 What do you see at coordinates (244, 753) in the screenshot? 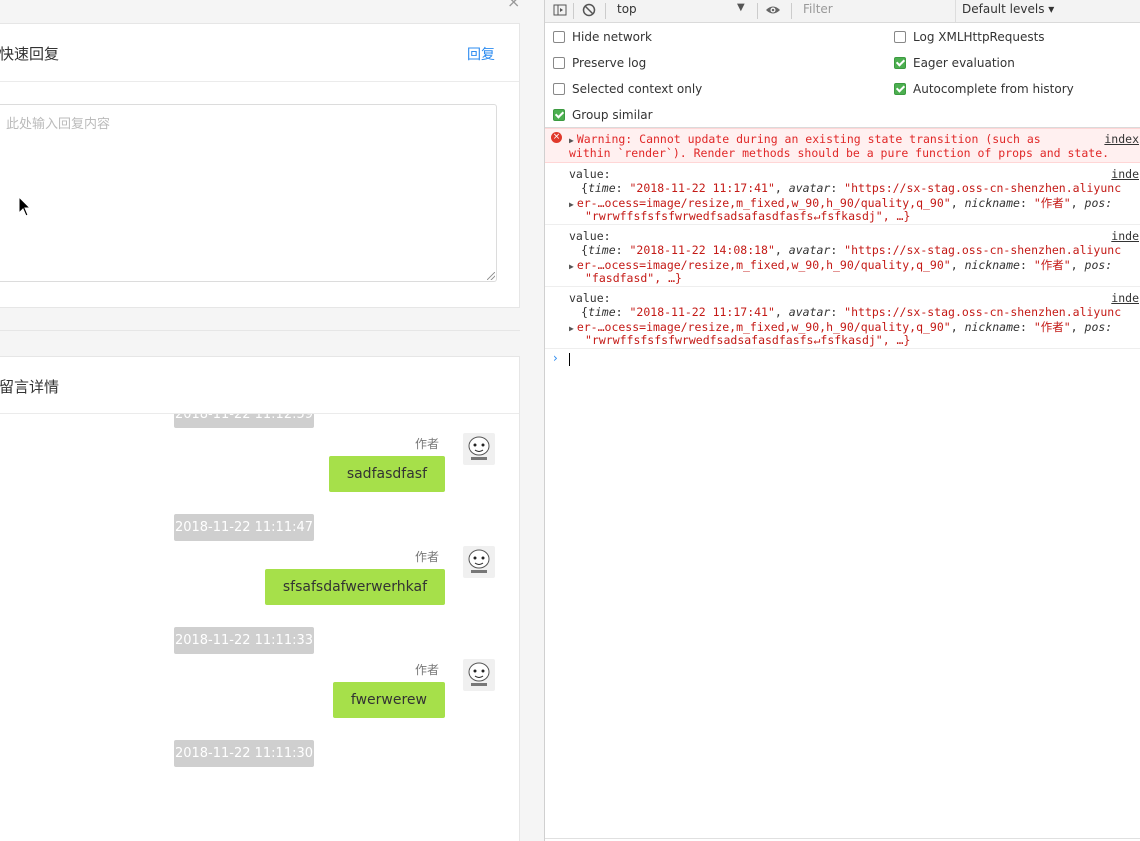
I see `message-timestamp: 2018-11-22 11:11:30` at bounding box center [244, 753].